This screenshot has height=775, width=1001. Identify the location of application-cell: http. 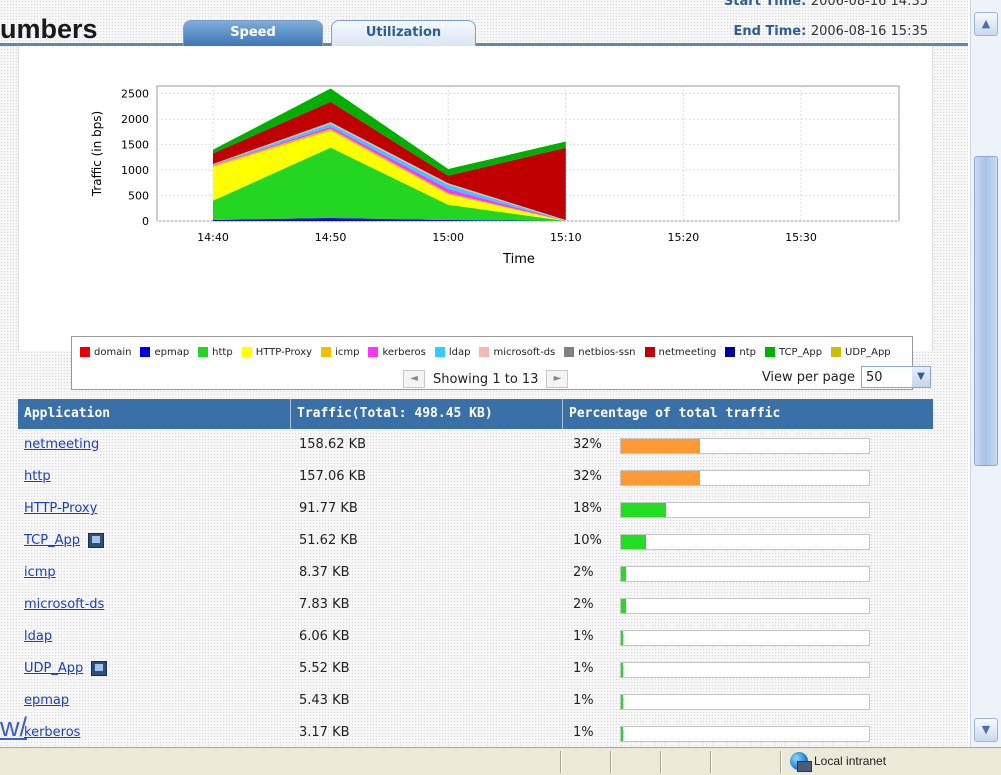
(34, 477).